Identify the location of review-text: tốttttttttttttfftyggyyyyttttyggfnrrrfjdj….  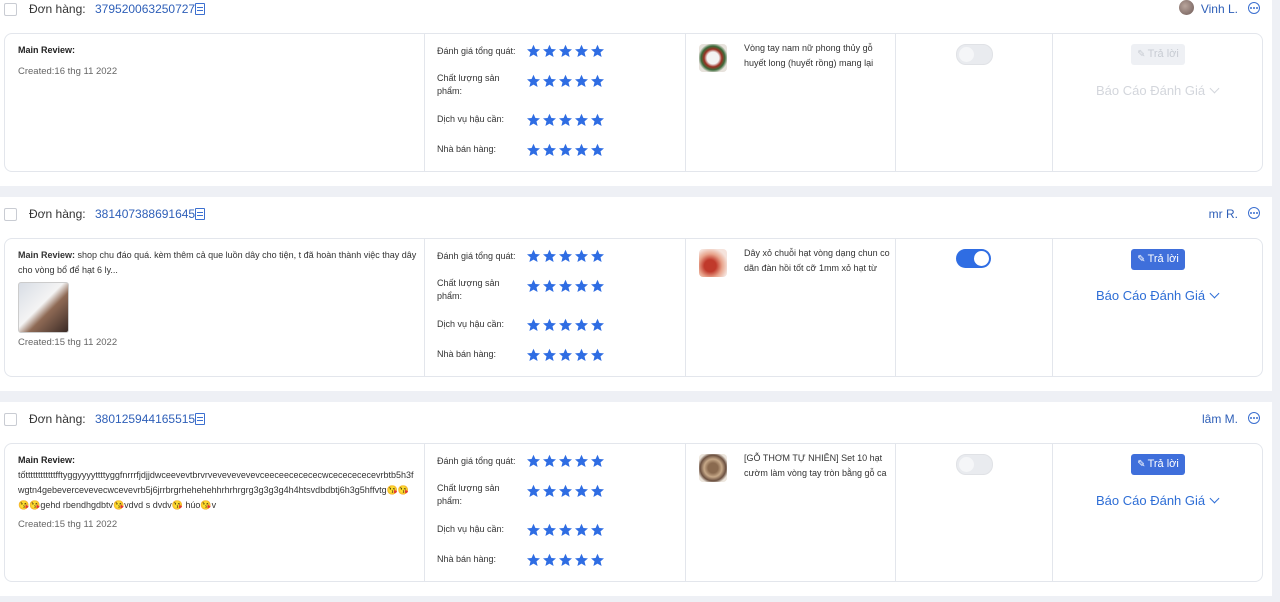
(216, 490).